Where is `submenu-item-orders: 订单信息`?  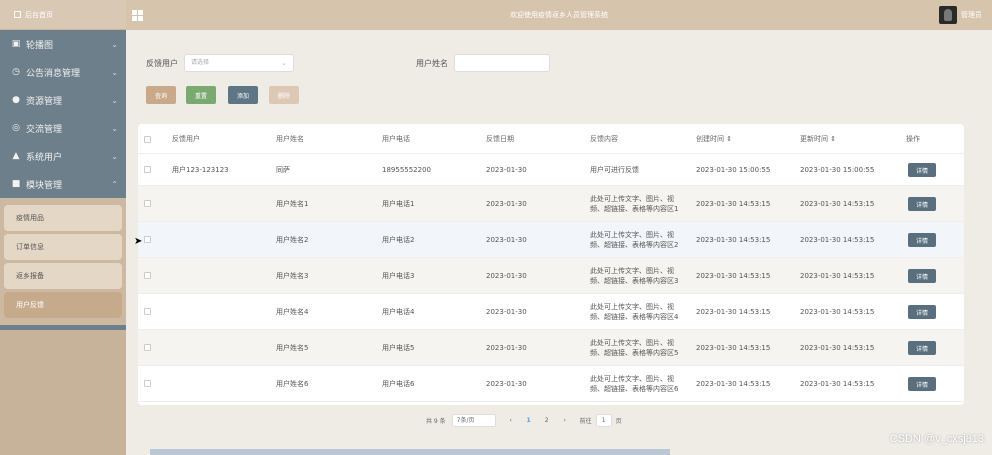
submenu-item-orders: 订单信息 is located at coordinates (63, 247).